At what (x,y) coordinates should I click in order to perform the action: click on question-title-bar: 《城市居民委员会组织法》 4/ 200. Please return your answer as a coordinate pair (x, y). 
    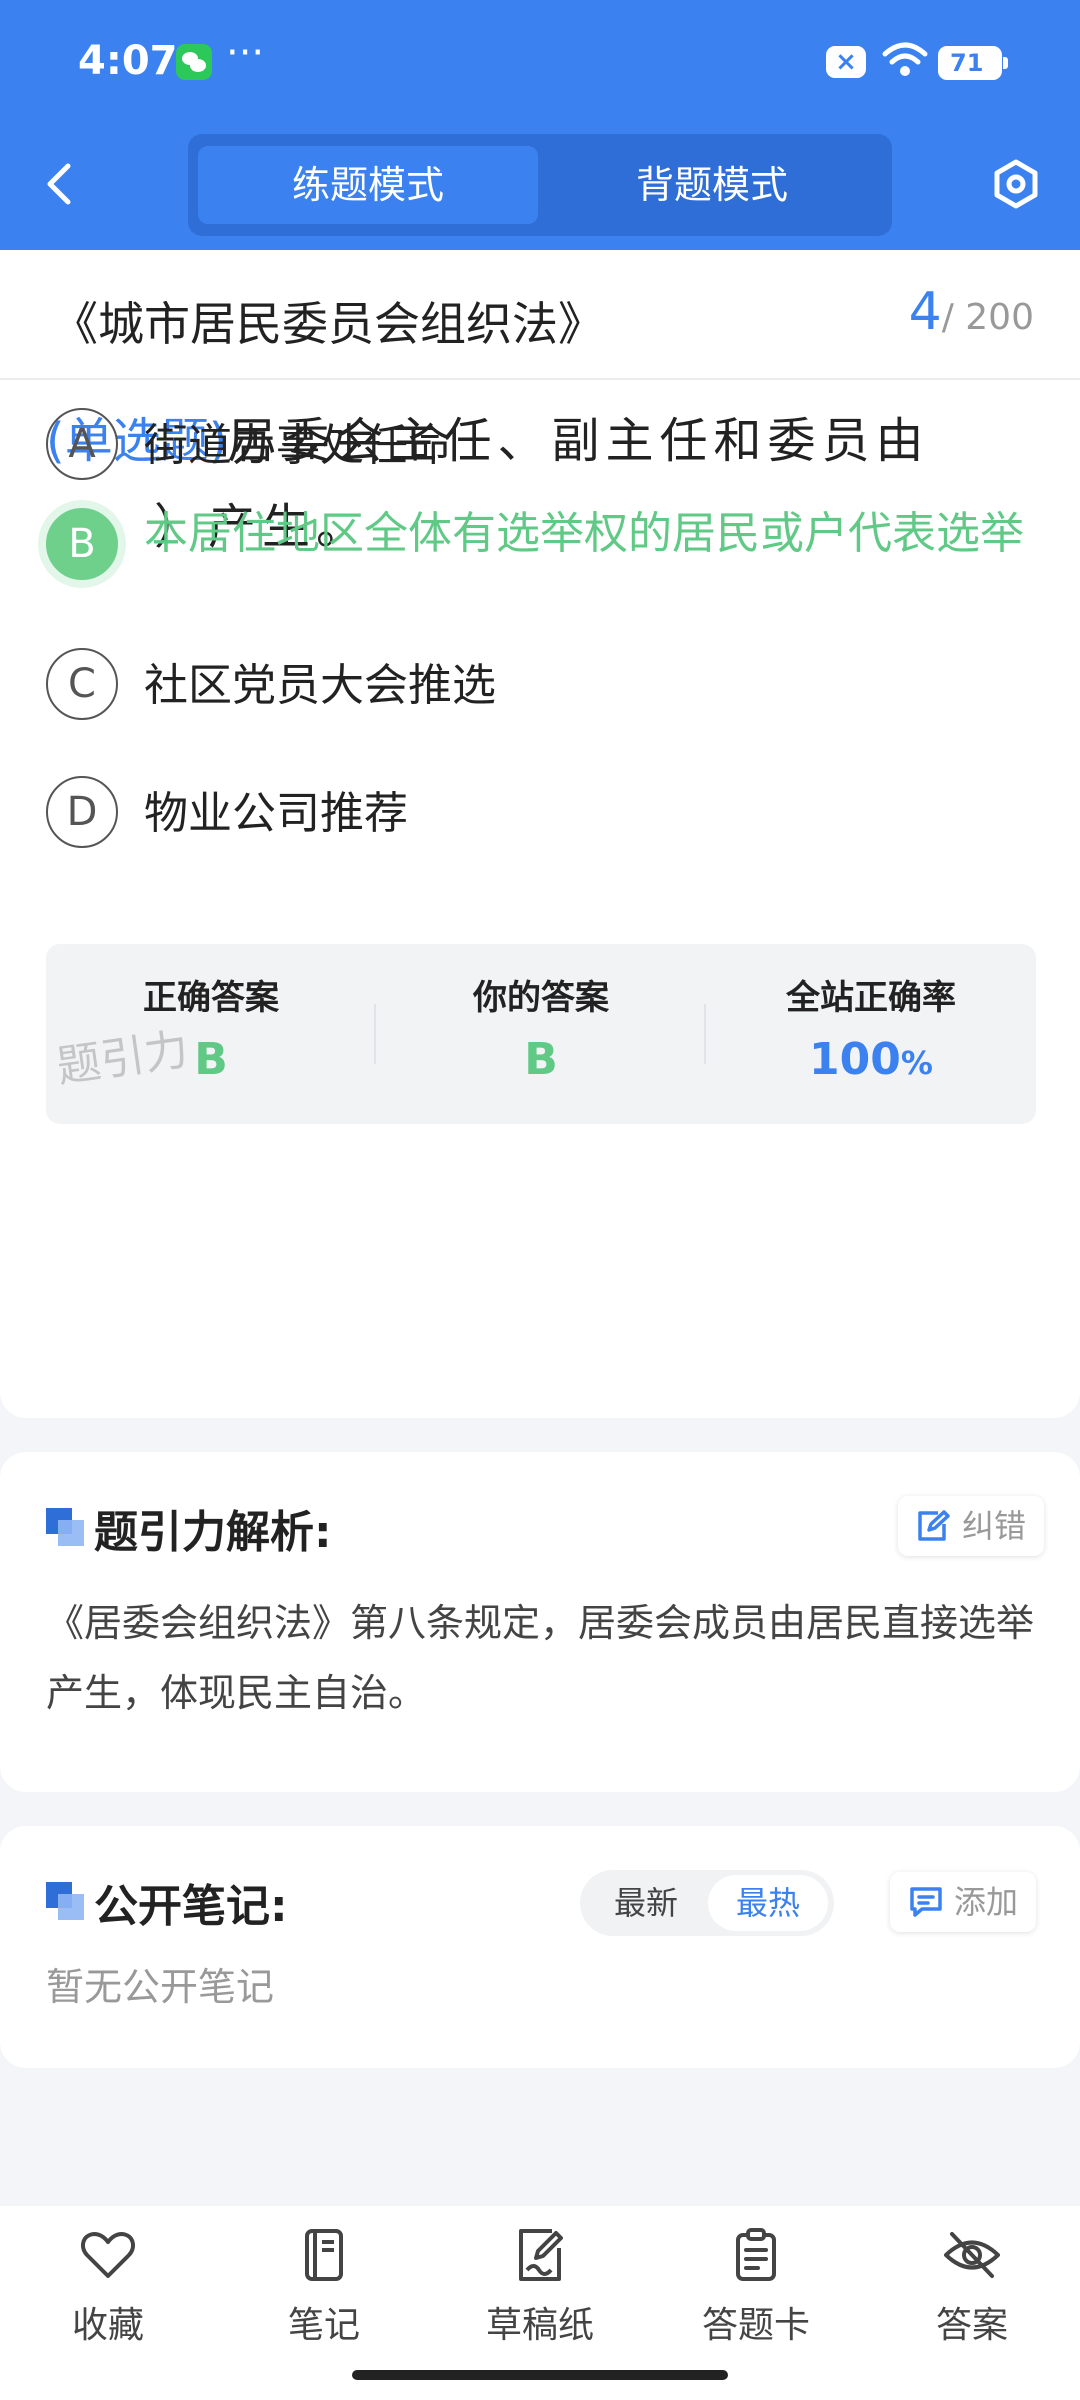
    Looking at the image, I should click on (540, 315).